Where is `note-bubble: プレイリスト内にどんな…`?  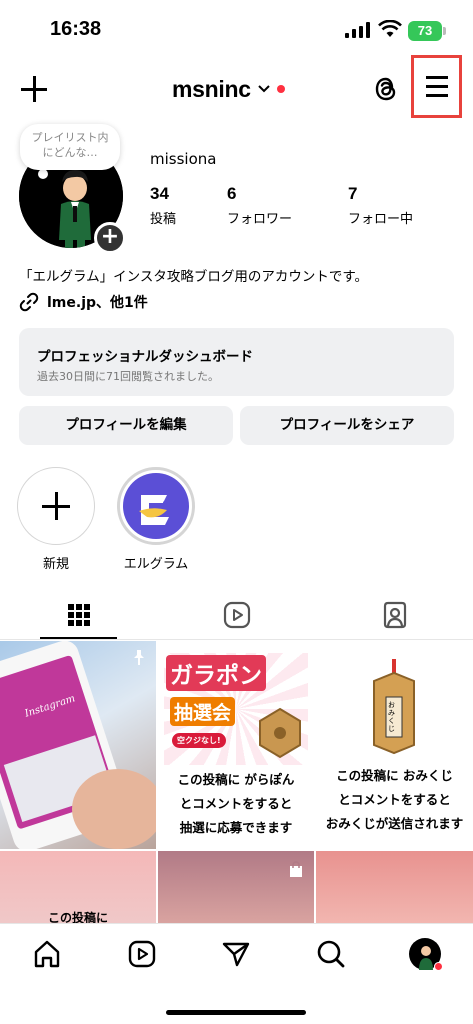 note-bubble: プレイリスト内にどんな… is located at coordinates (70, 147).